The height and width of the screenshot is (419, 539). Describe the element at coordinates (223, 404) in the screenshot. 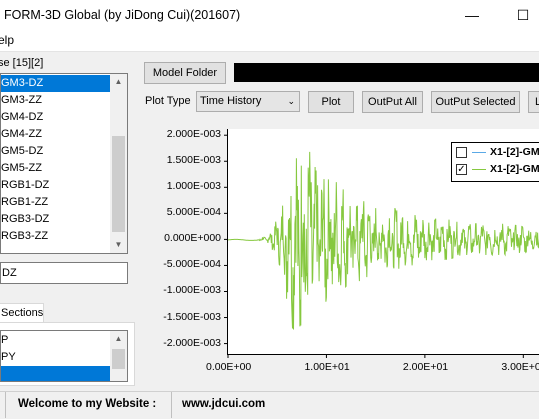

I see `website-link: www.jdcui.com` at that location.